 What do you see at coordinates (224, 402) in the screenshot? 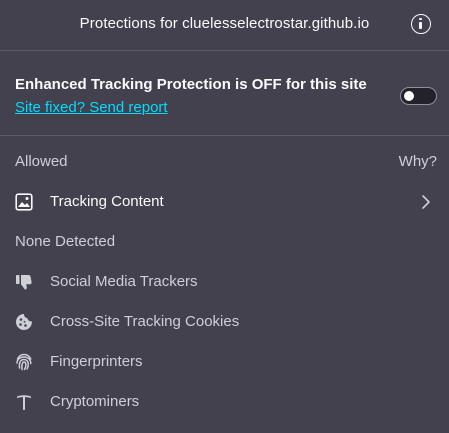
I see `cryptominers-row: Cryptominers` at bounding box center [224, 402].